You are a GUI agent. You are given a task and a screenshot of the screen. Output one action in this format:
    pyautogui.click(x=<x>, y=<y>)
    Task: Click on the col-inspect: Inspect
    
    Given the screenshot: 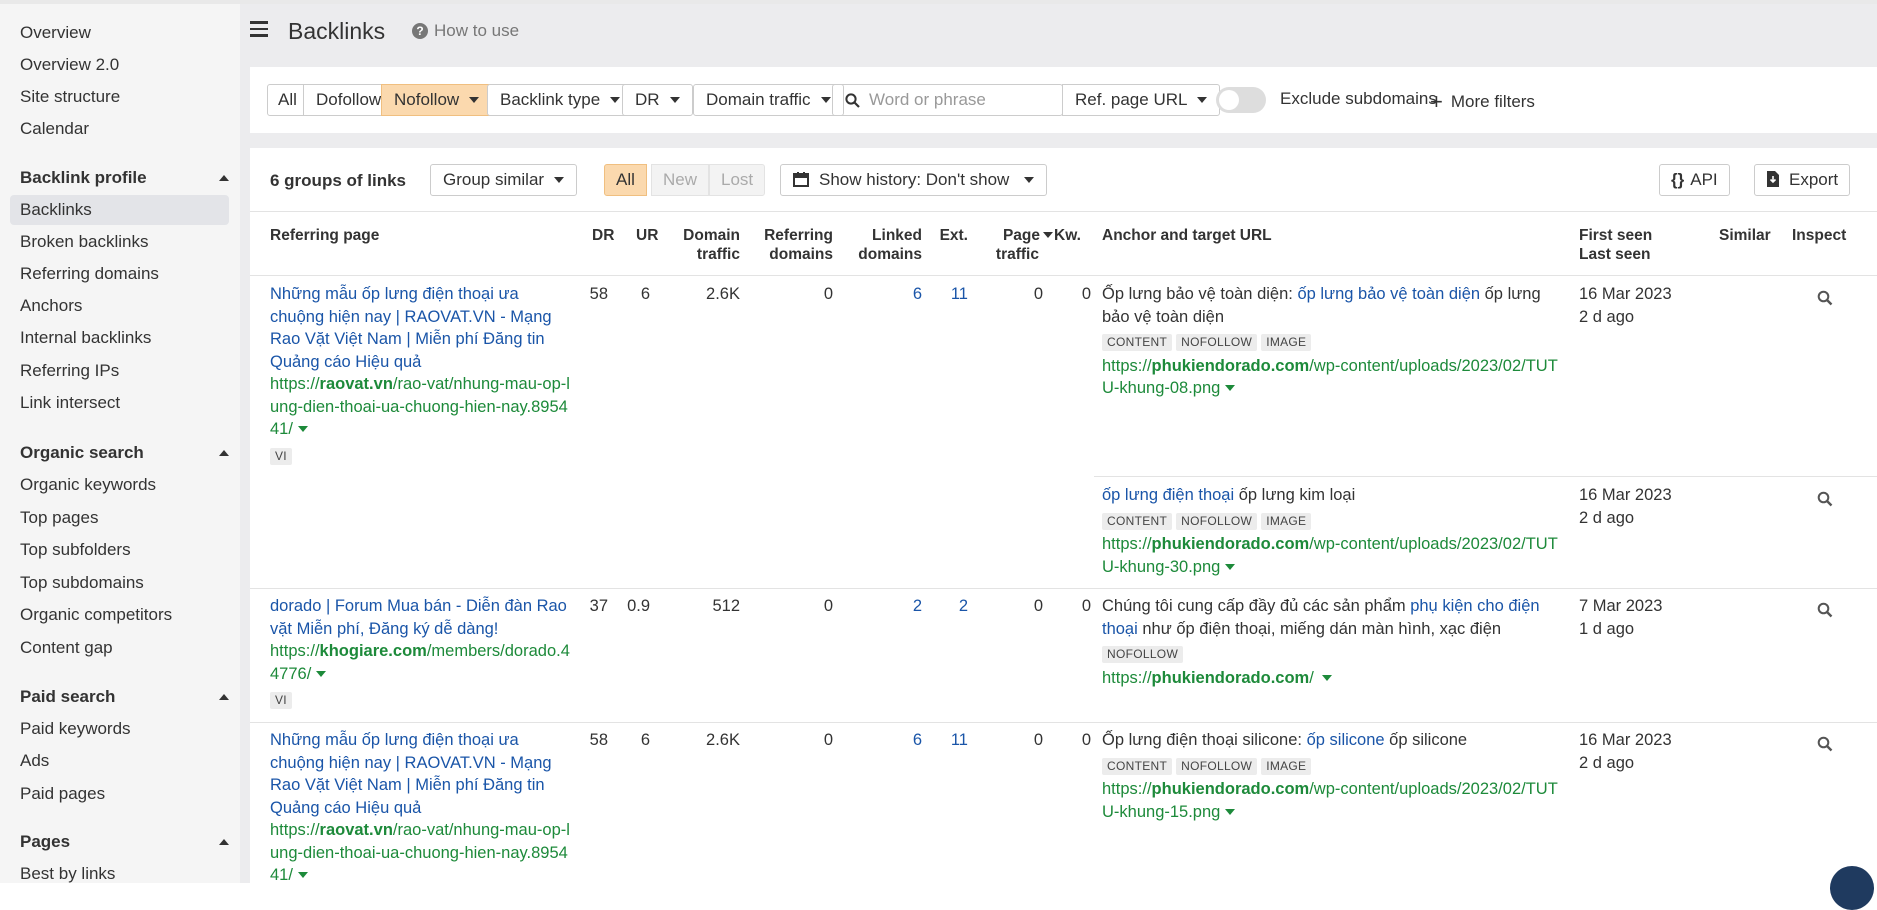 What is the action you would take?
    pyautogui.click(x=1819, y=235)
    